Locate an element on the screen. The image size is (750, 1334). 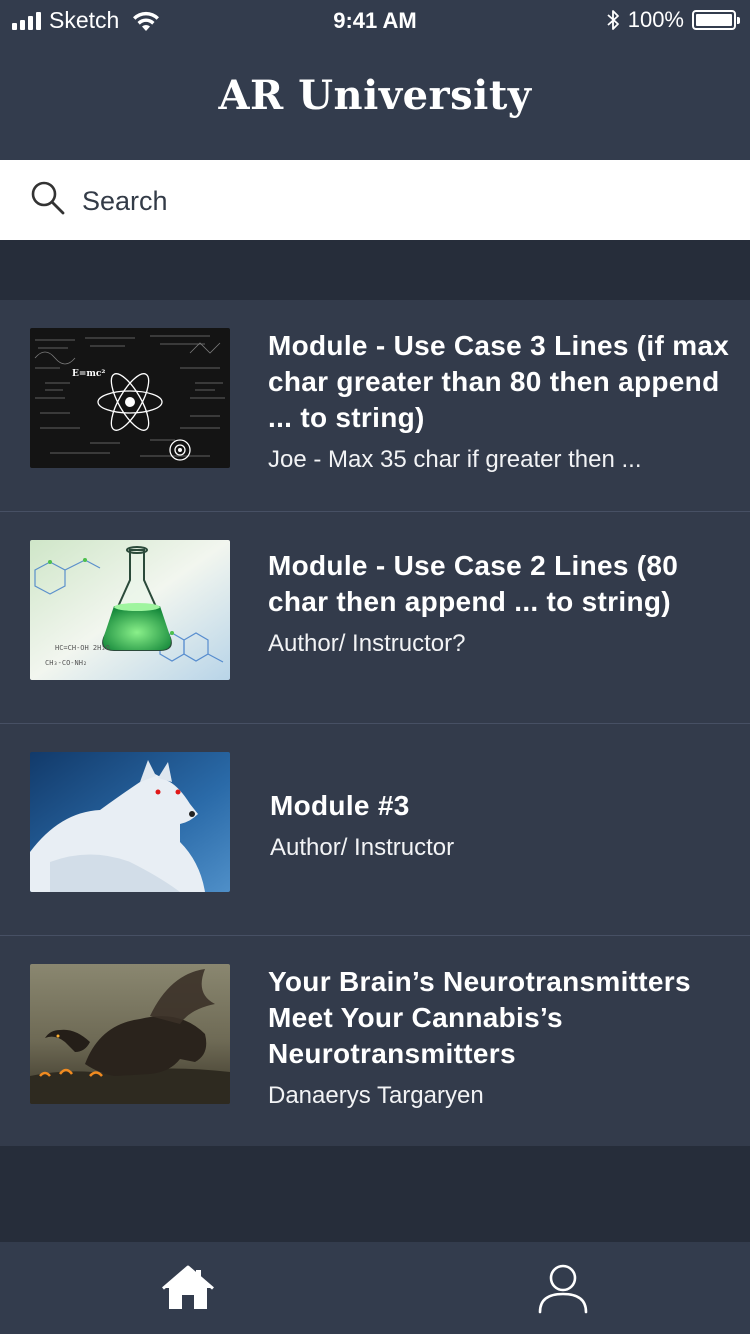
tab-profile is located at coordinates (562, 1288).